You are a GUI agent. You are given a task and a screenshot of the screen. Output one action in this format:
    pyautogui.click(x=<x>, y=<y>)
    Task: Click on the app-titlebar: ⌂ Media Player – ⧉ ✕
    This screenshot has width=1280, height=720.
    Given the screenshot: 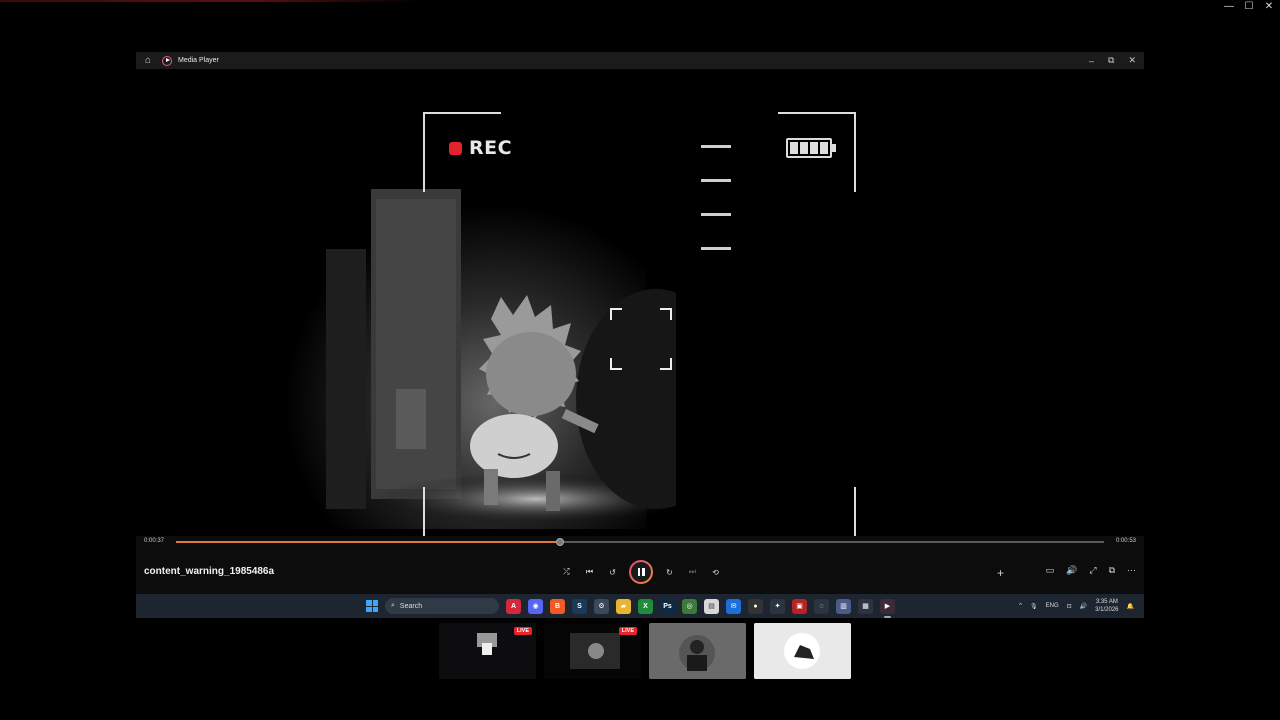 What is the action you would take?
    pyautogui.click(x=640, y=60)
    